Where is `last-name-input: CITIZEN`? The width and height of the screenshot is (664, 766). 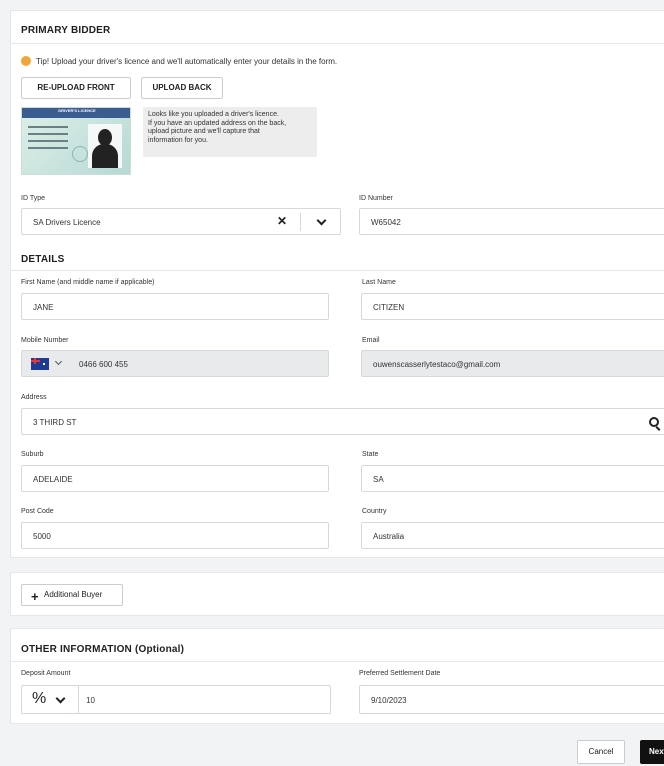 last-name-input: CITIZEN is located at coordinates (512, 306).